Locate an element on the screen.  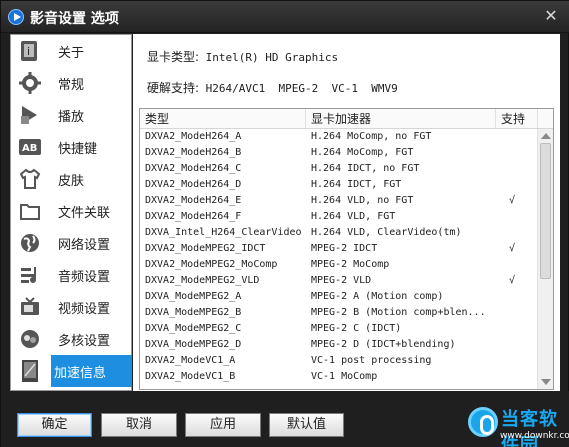
title-bar: 影音设置 选项 ✕ is located at coordinates (285, 17).